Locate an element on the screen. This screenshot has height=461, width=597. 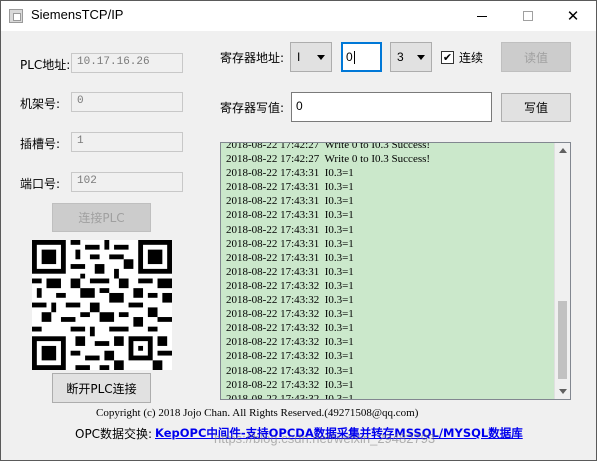
rack-label: 机架号: is located at coordinates (40, 104).